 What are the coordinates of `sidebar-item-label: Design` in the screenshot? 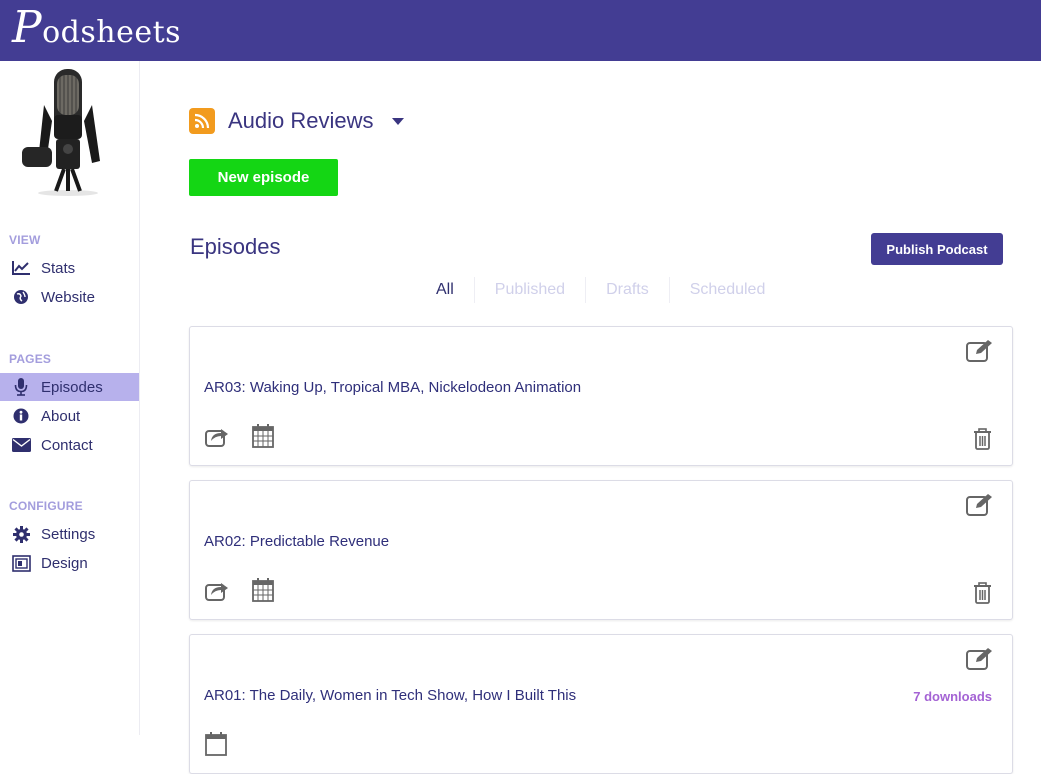 It's located at (64, 563).